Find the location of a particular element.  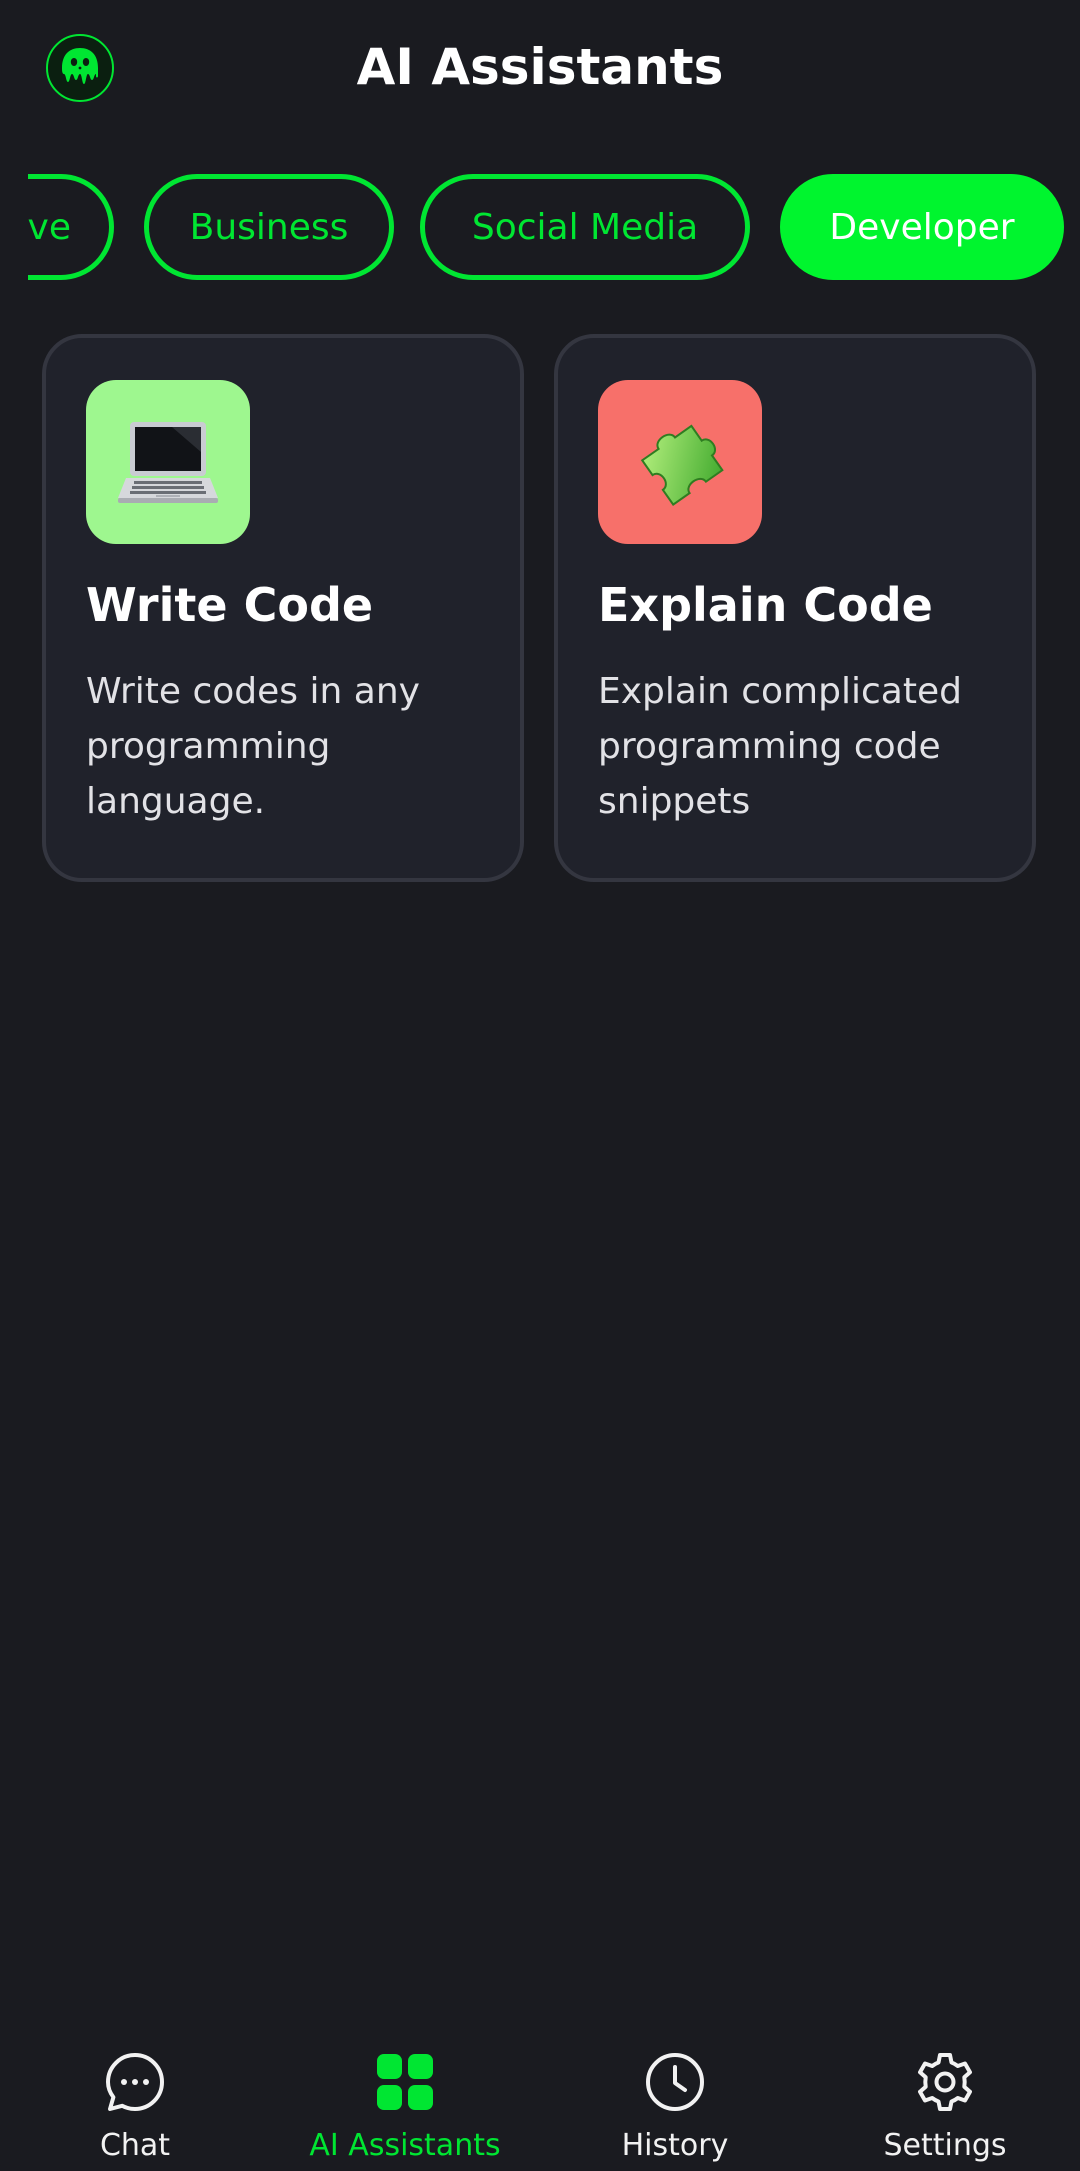

bottom-navigation: Chat AI Assistants History Settings is located at coordinates (540, 2095).